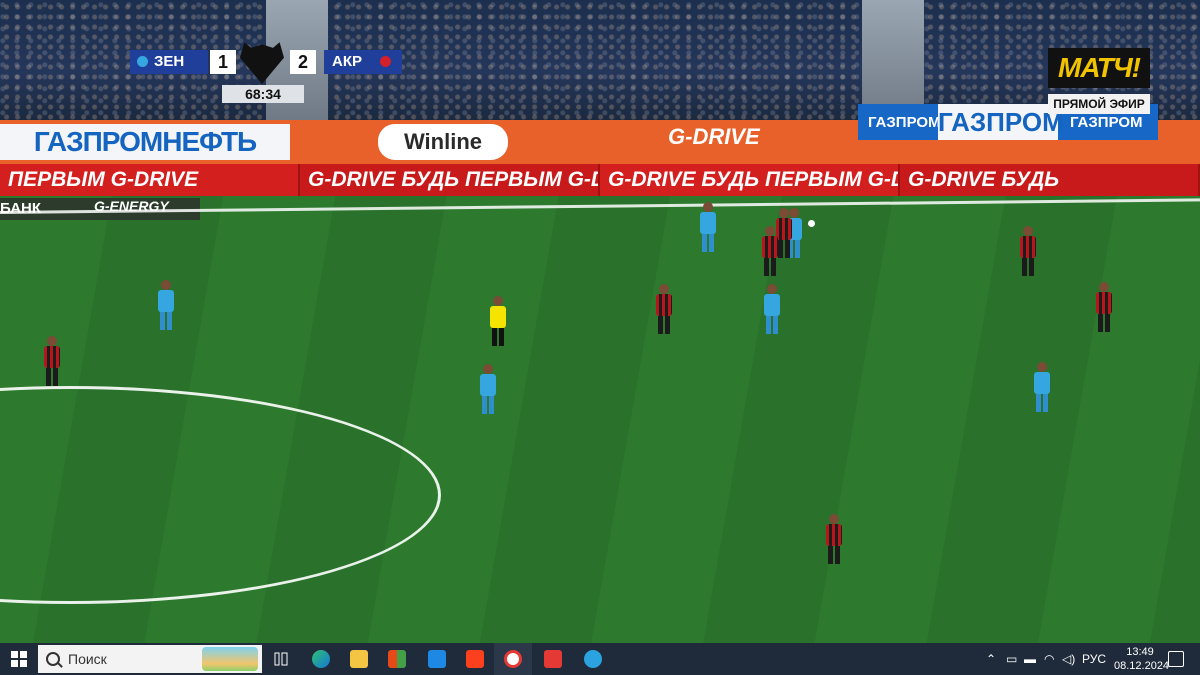 Image resolution: width=1200 pixels, height=675 pixels. I want to click on yandex-icon, so click(475, 659).